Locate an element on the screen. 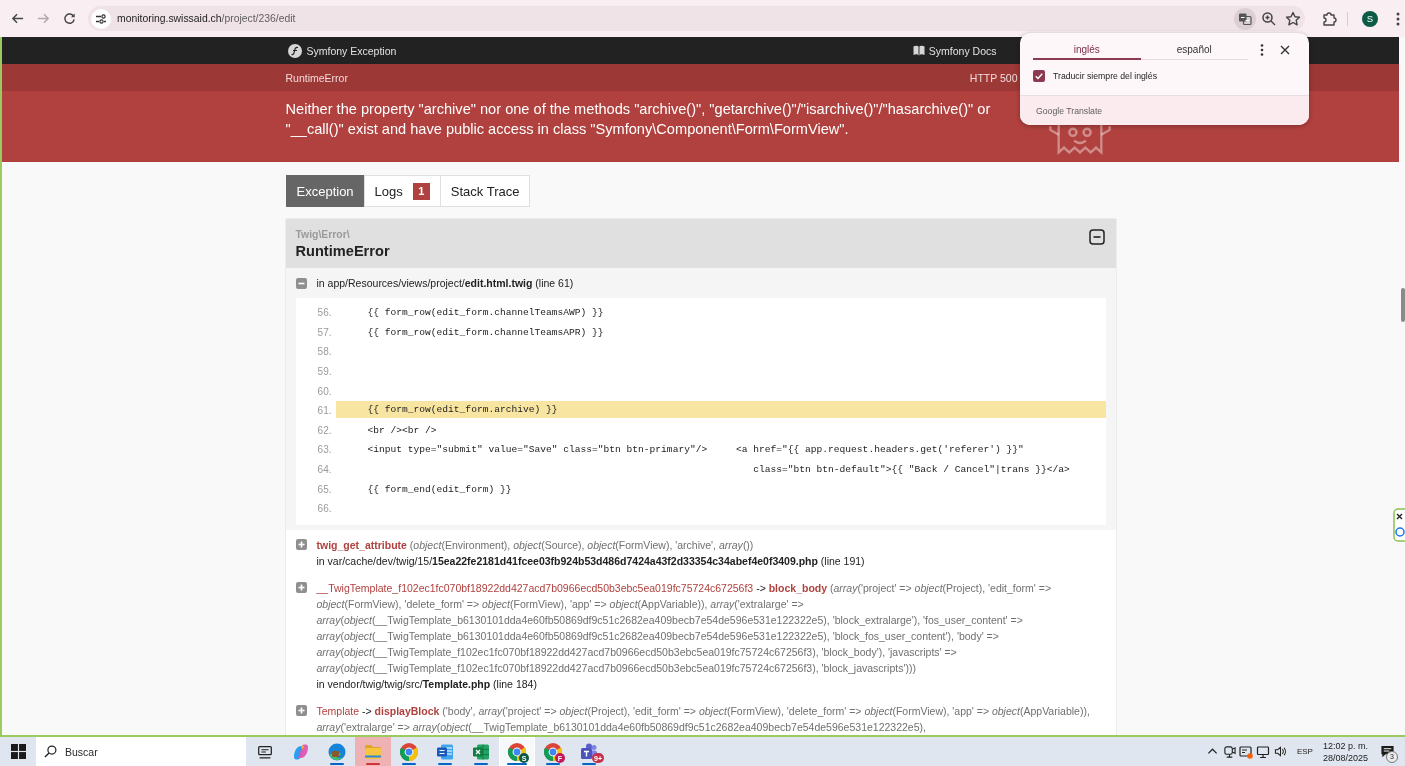 The image size is (1405, 766). exception-namespace: Twig\Error\ is located at coordinates (322, 234).